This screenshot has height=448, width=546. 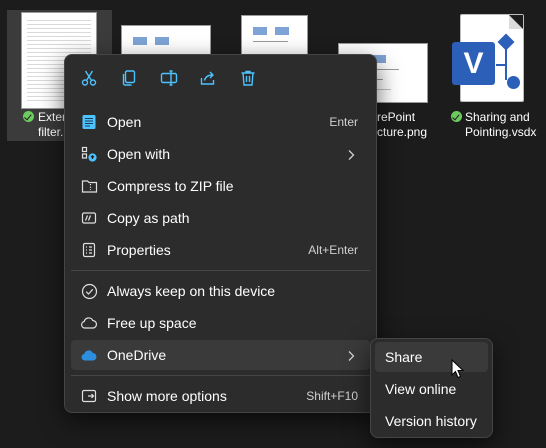 What do you see at coordinates (396, 117) in the screenshot?
I see `file-label: rePoint` at bounding box center [396, 117].